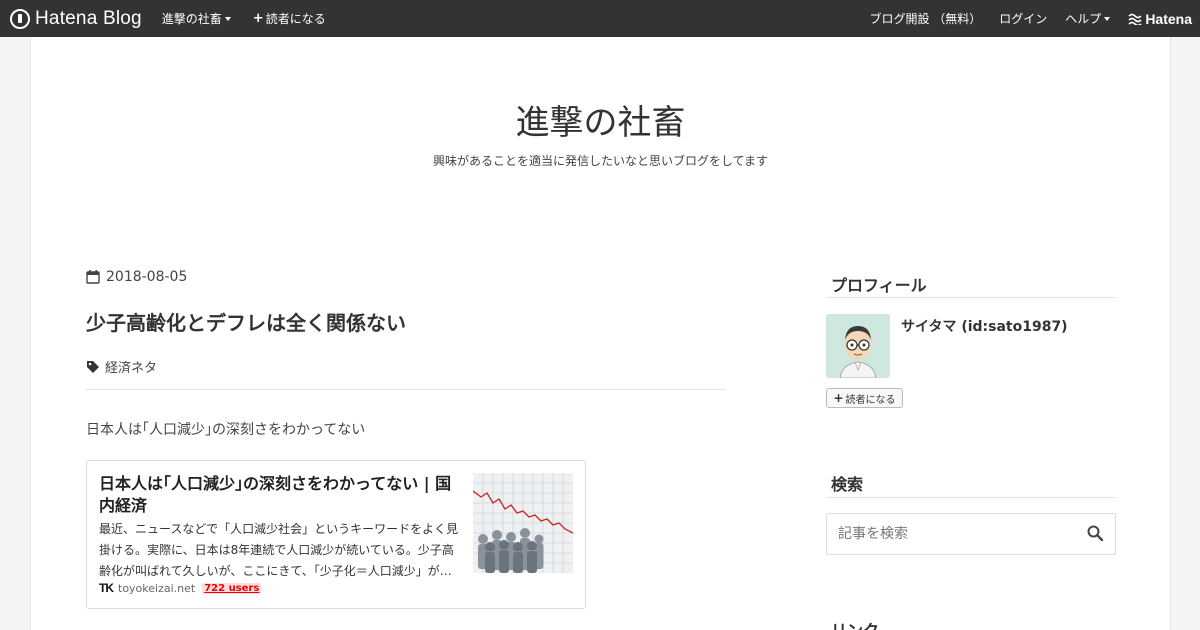  Describe the element at coordinates (20, 18) in the screenshot. I see `hatena-blog-logo-icon` at that location.